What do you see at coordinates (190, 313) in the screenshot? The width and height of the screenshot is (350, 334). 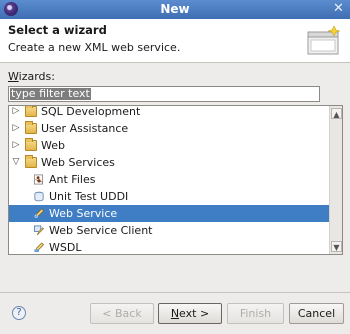 I see `next-button: Next >` at bounding box center [190, 313].